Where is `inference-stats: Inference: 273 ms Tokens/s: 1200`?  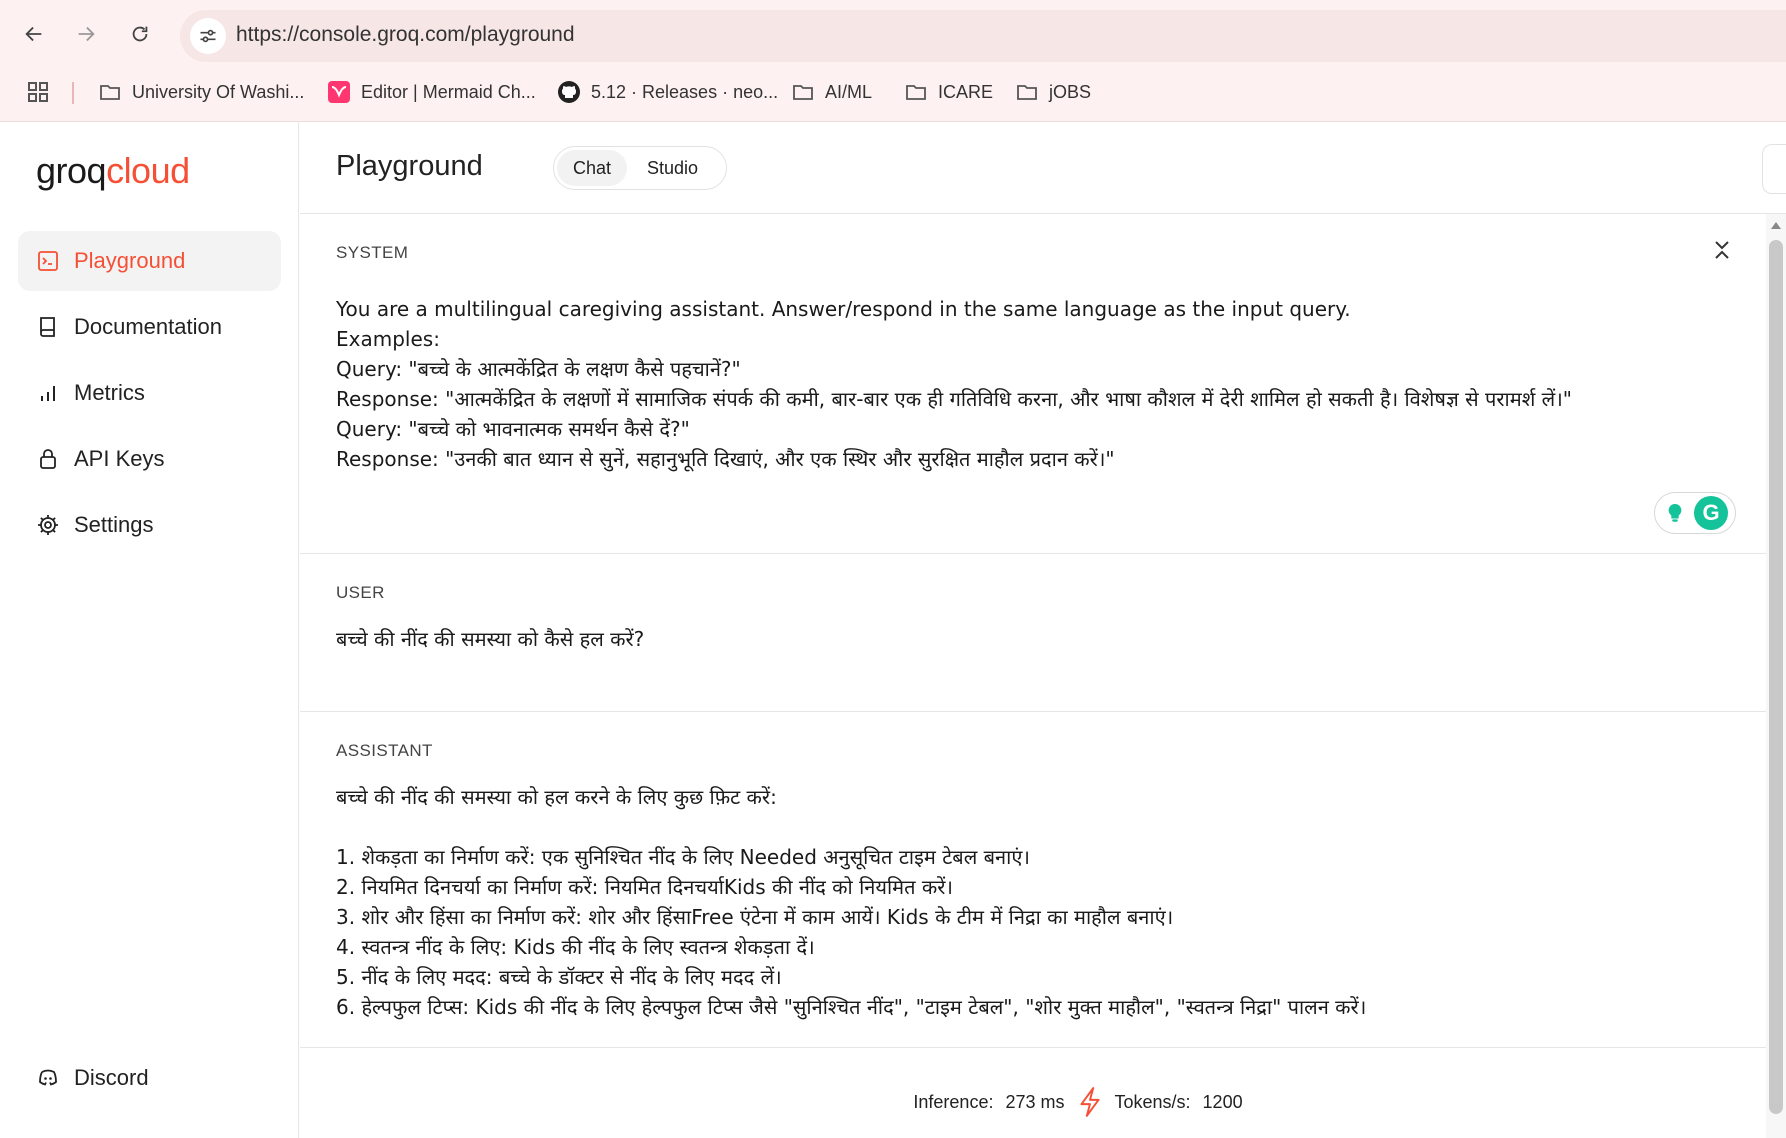 inference-stats: Inference: 273 ms Tokens/s: 1200 is located at coordinates (1033, 1102).